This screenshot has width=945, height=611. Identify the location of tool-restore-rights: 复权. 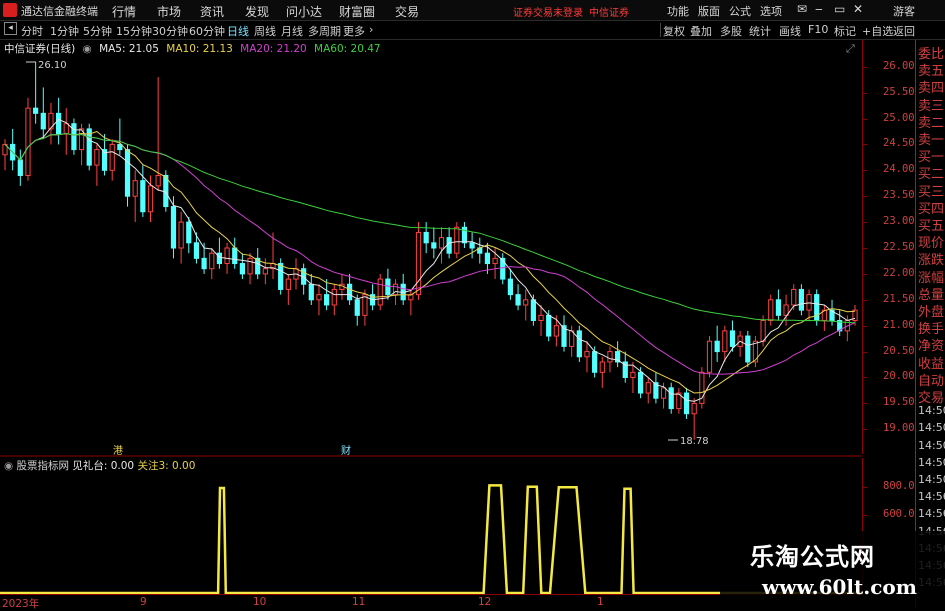
(674, 31).